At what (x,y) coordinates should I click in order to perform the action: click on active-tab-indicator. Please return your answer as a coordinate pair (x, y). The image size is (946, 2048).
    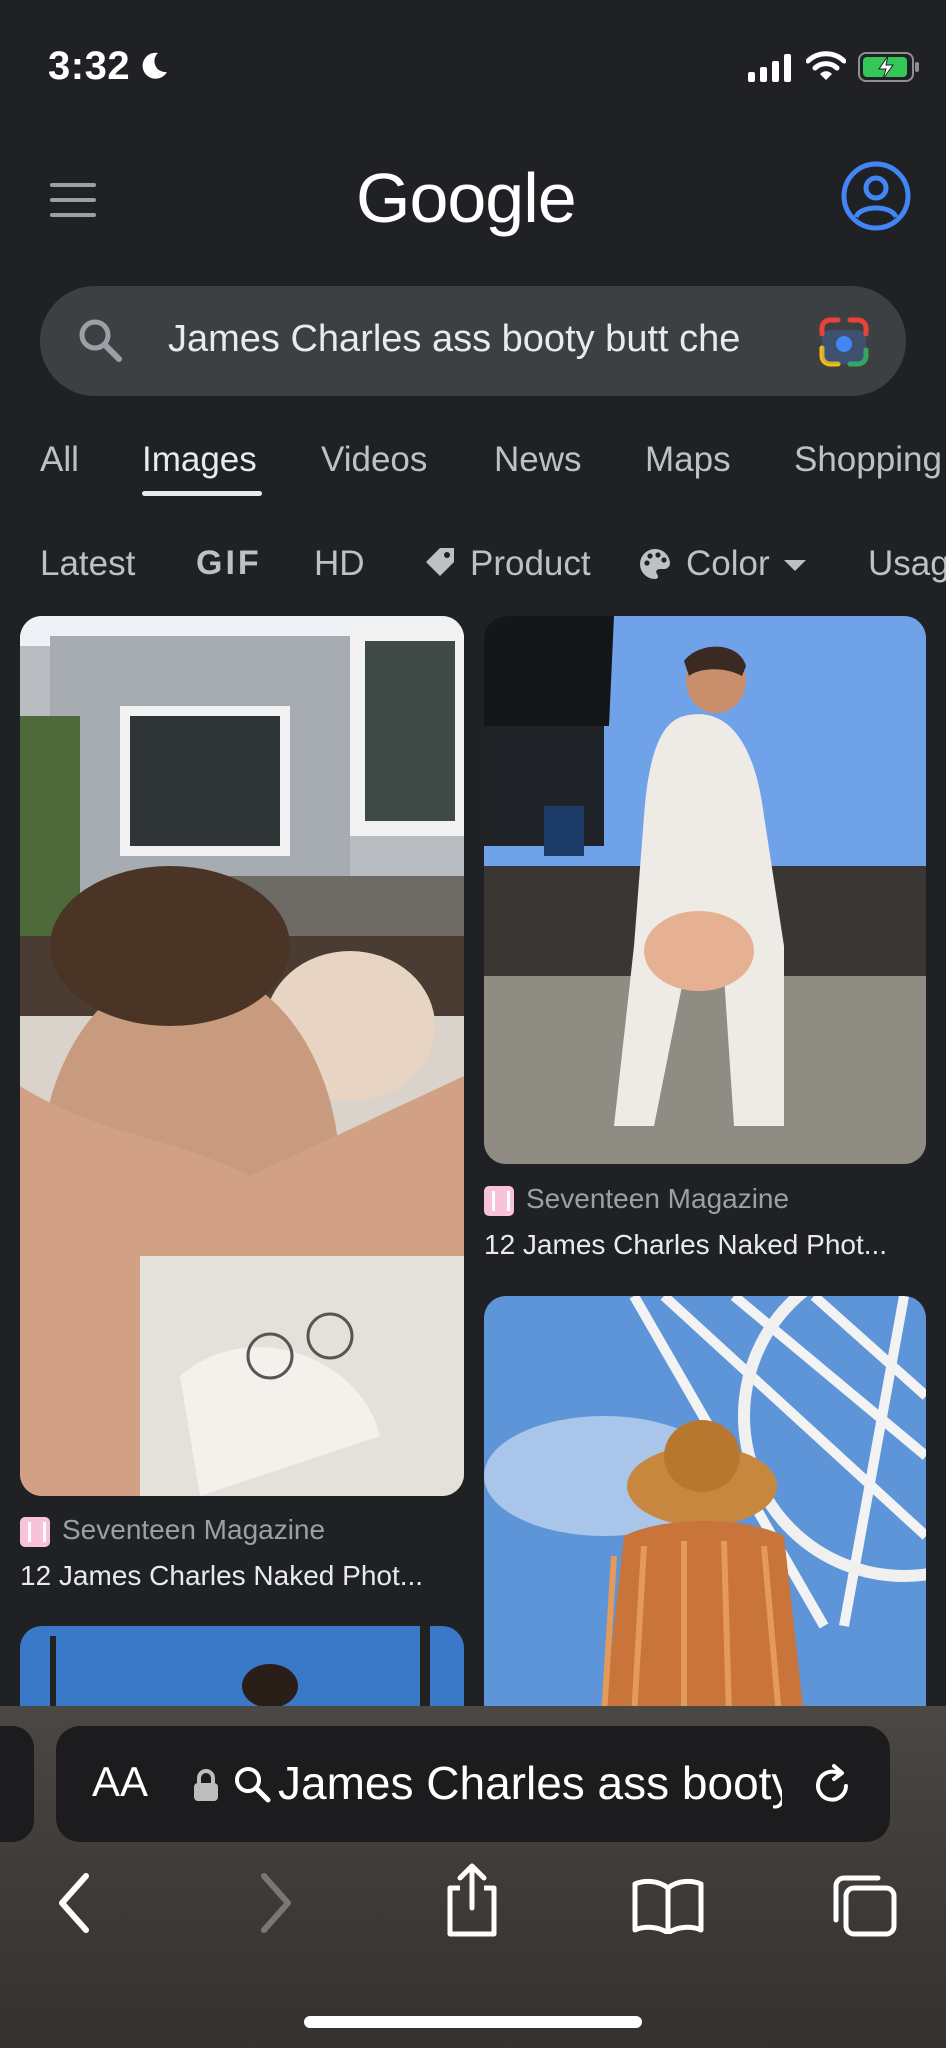
    Looking at the image, I should click on (202, 493).